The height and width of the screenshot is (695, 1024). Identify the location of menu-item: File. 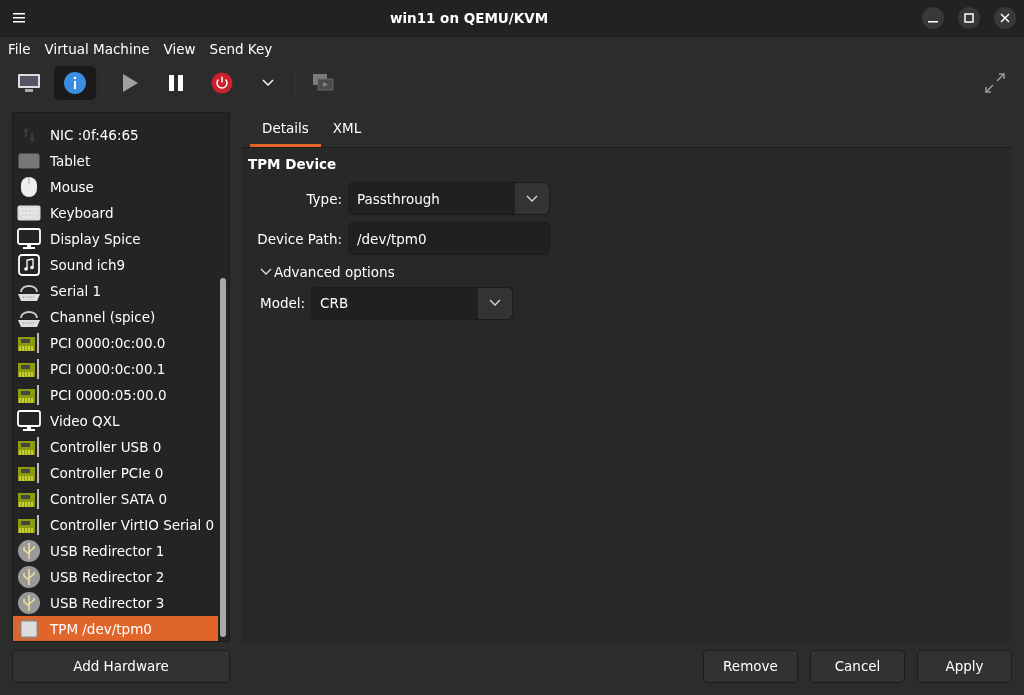
(19, 49).